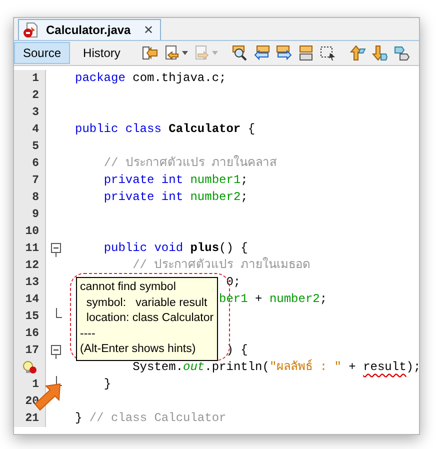  Describe the element at coordinates (358, 53) in the screenshot. I see `up-arrow-icon` at that location.